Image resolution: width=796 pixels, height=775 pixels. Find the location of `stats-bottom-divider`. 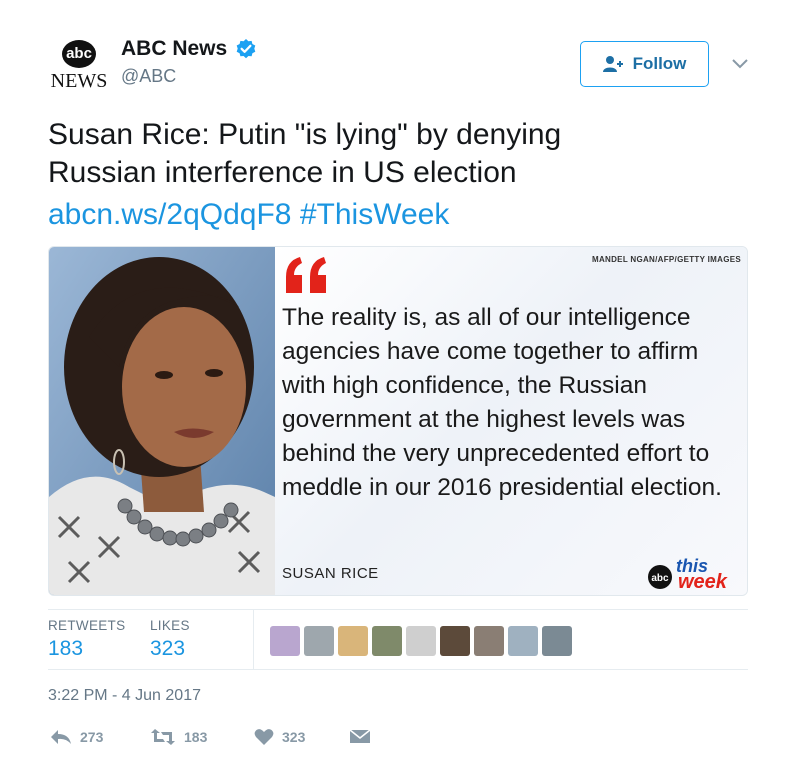

stats-bottom-divider is located at coordinates (398, 669).